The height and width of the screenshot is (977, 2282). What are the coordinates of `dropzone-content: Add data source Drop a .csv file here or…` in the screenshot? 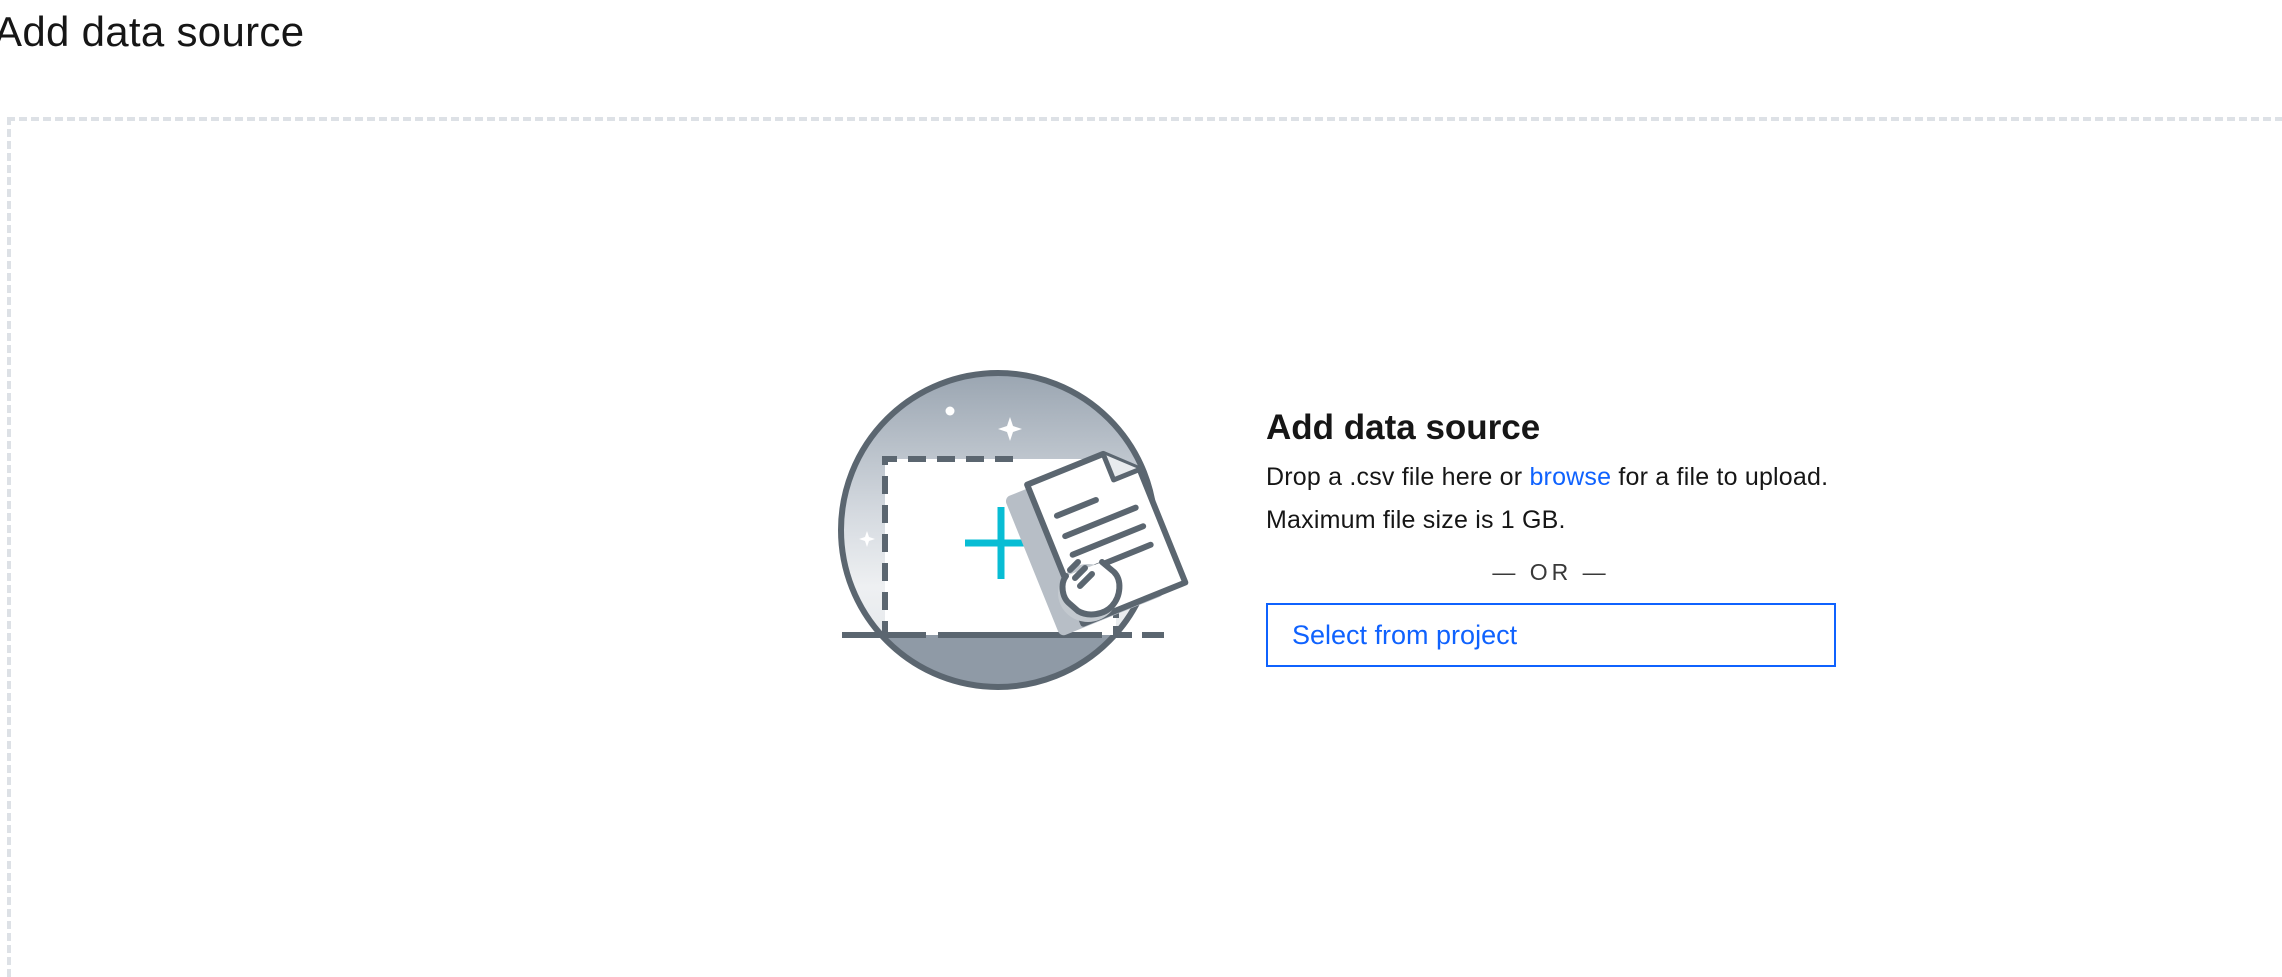 It's located at (1551, 535).